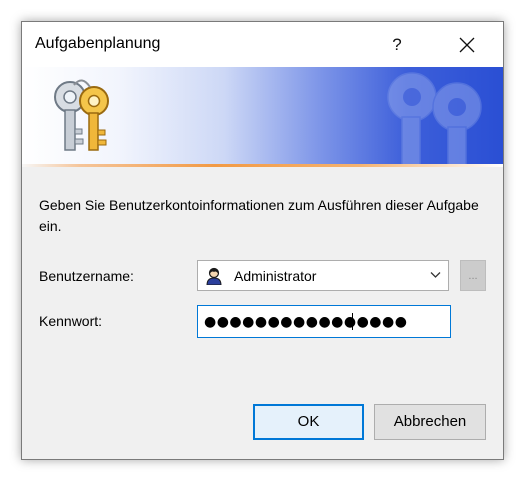 This screenshot has width=524, height=480. I want to click on help-button: ?, so click(397, 45).